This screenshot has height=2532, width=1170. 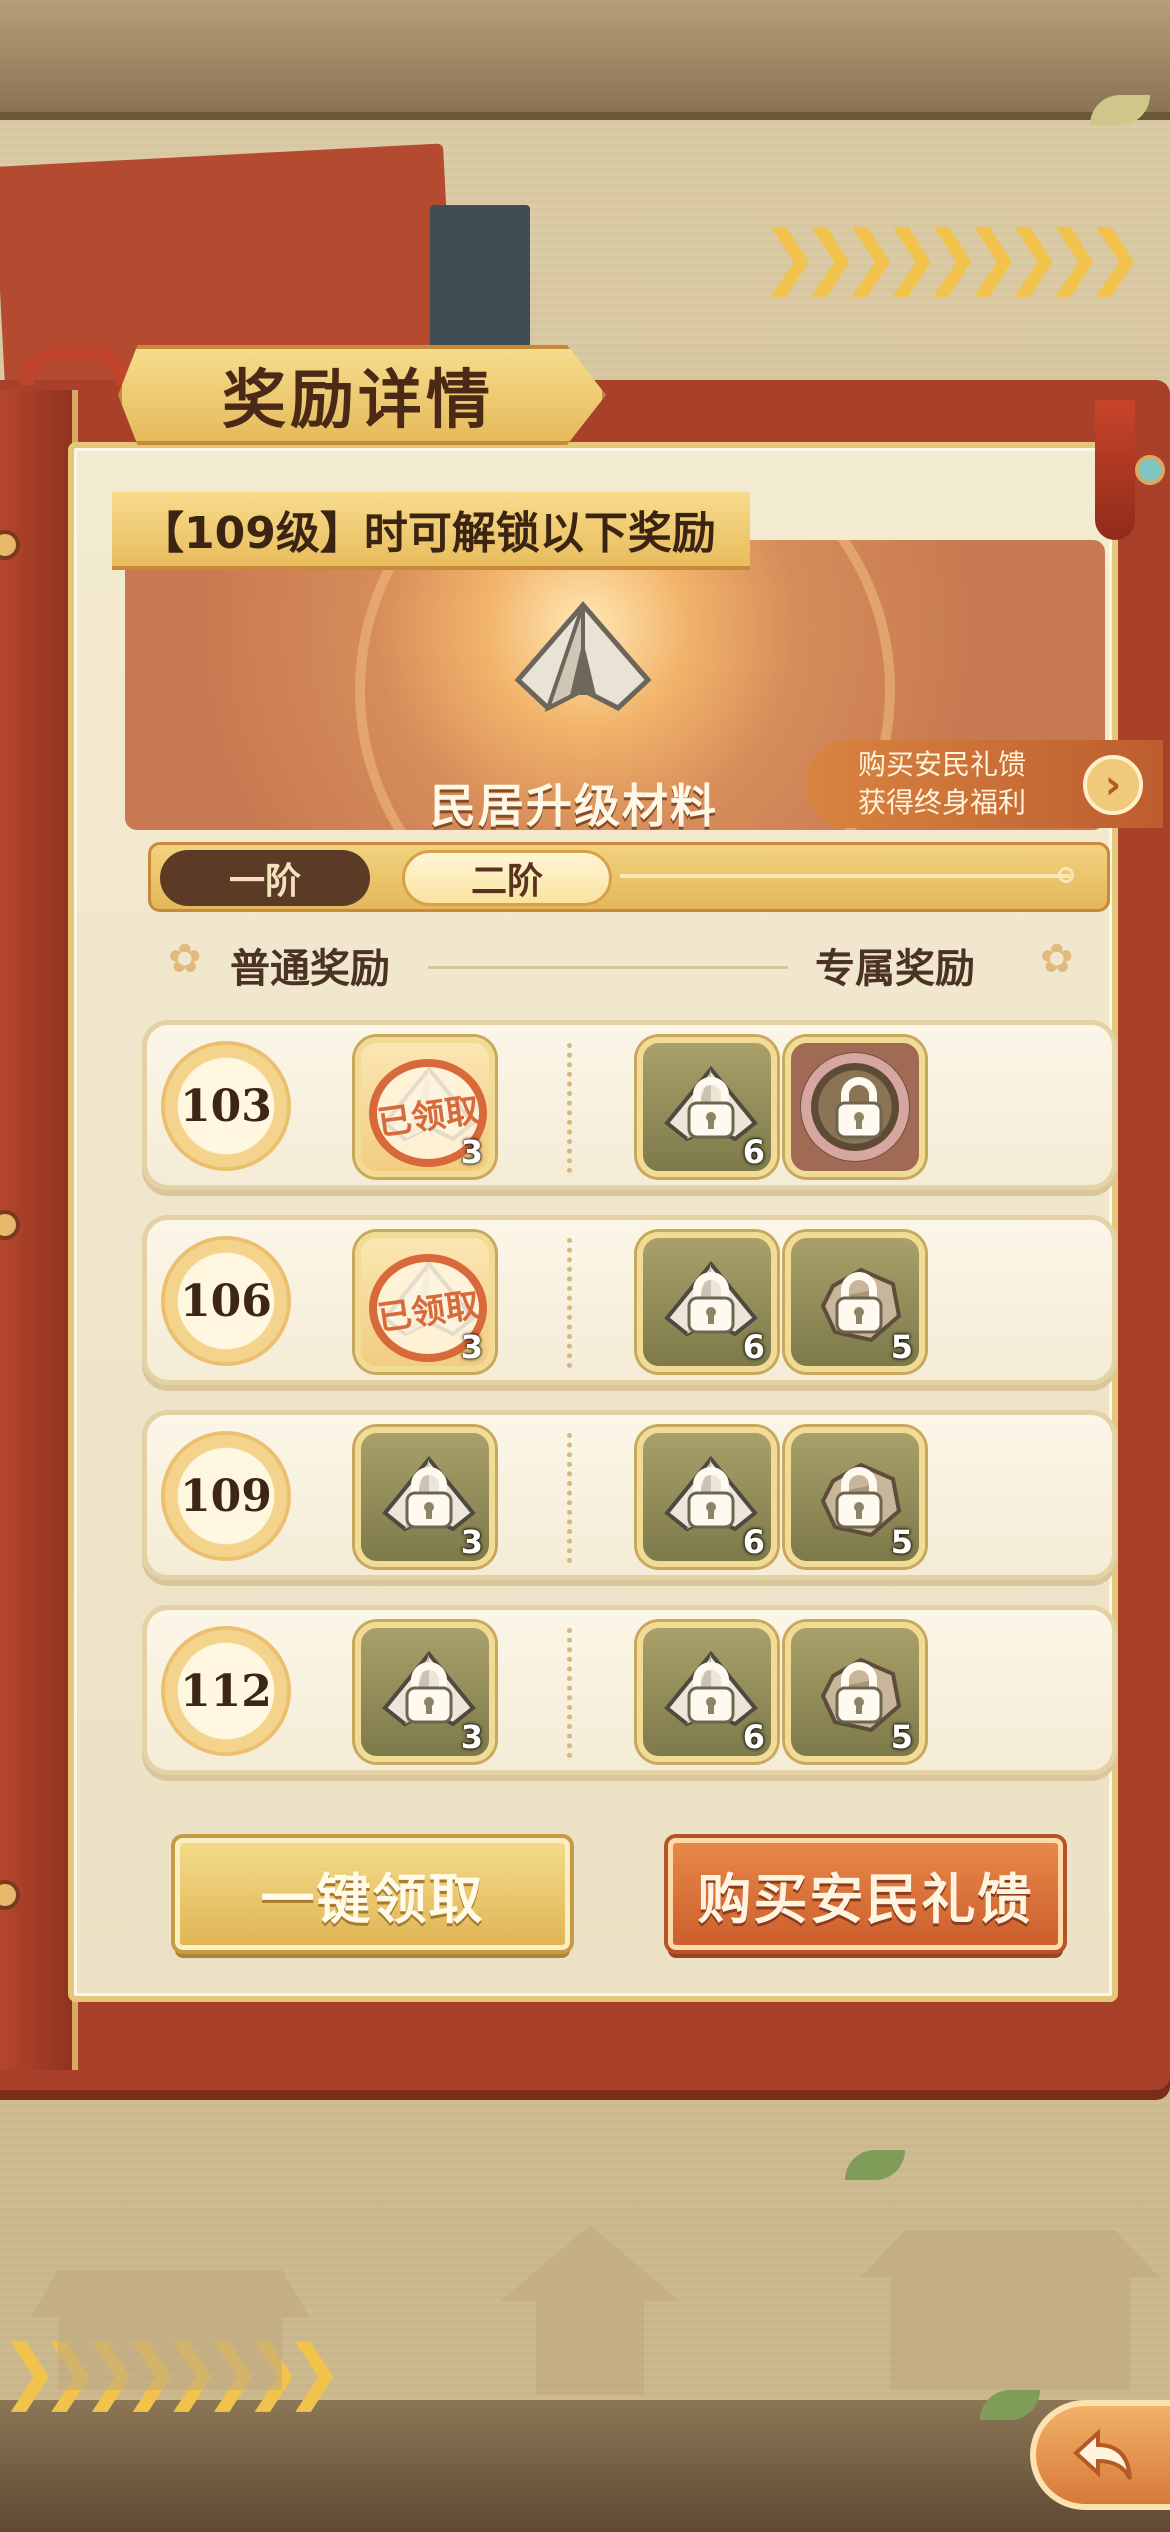 I want to click on level-badge: 112, so click(x=226, y=1691).